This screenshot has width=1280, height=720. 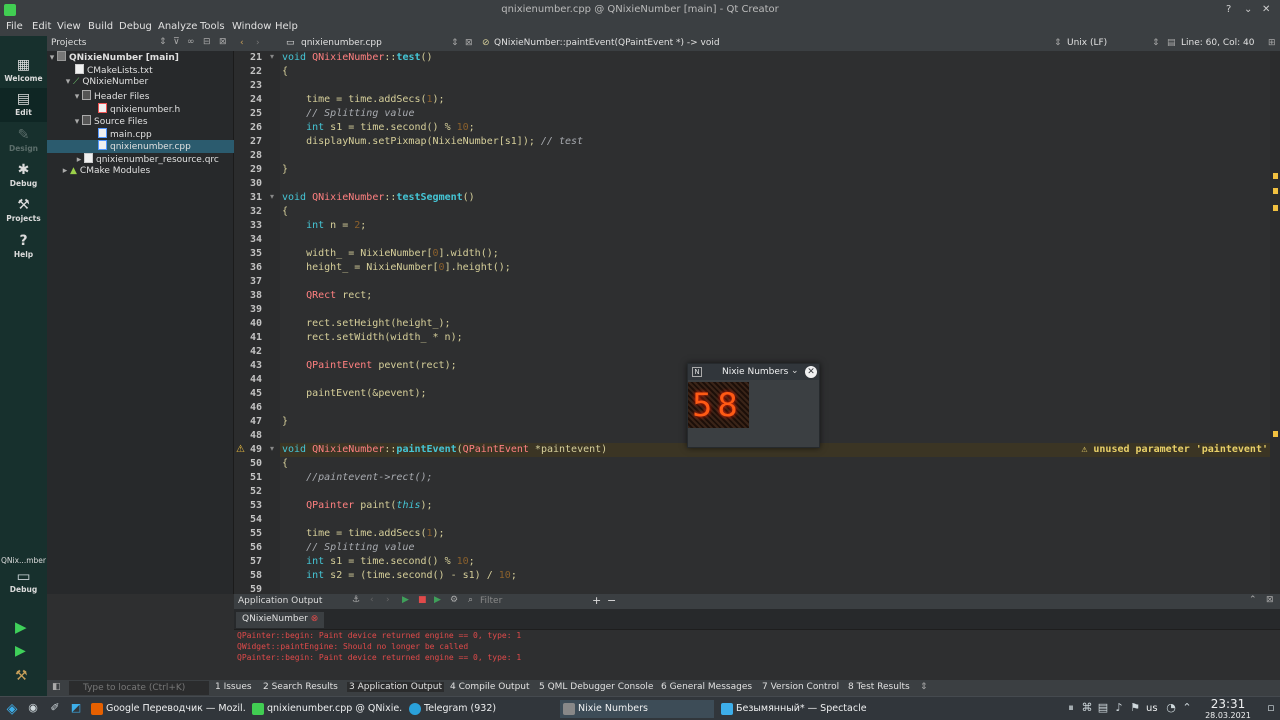 I want to click on mode-projects: ⚒ Projects, so click(x=23, y=211).